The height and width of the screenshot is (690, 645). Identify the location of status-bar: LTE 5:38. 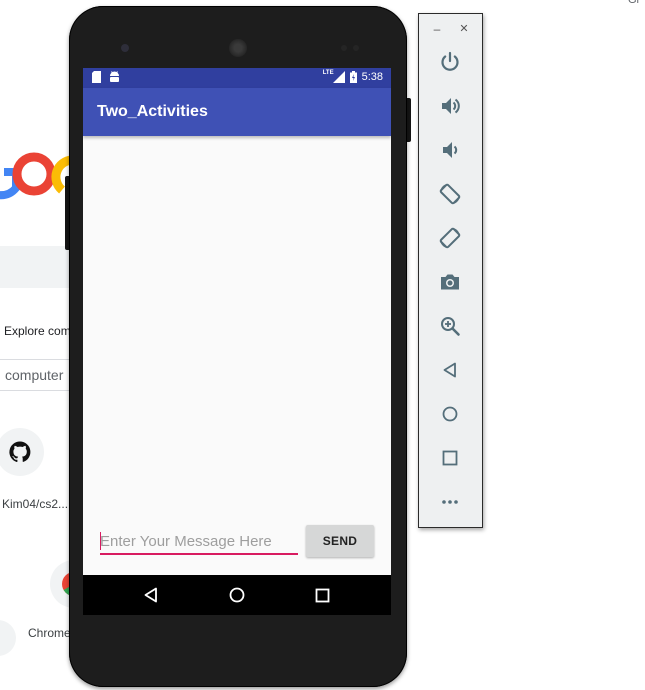
(237, 78).